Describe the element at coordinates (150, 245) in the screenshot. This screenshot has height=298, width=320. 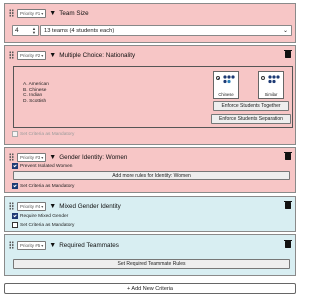
I see `required-teammates-header: Priority #5 ▾ ▼ Required Teammates` at that location.